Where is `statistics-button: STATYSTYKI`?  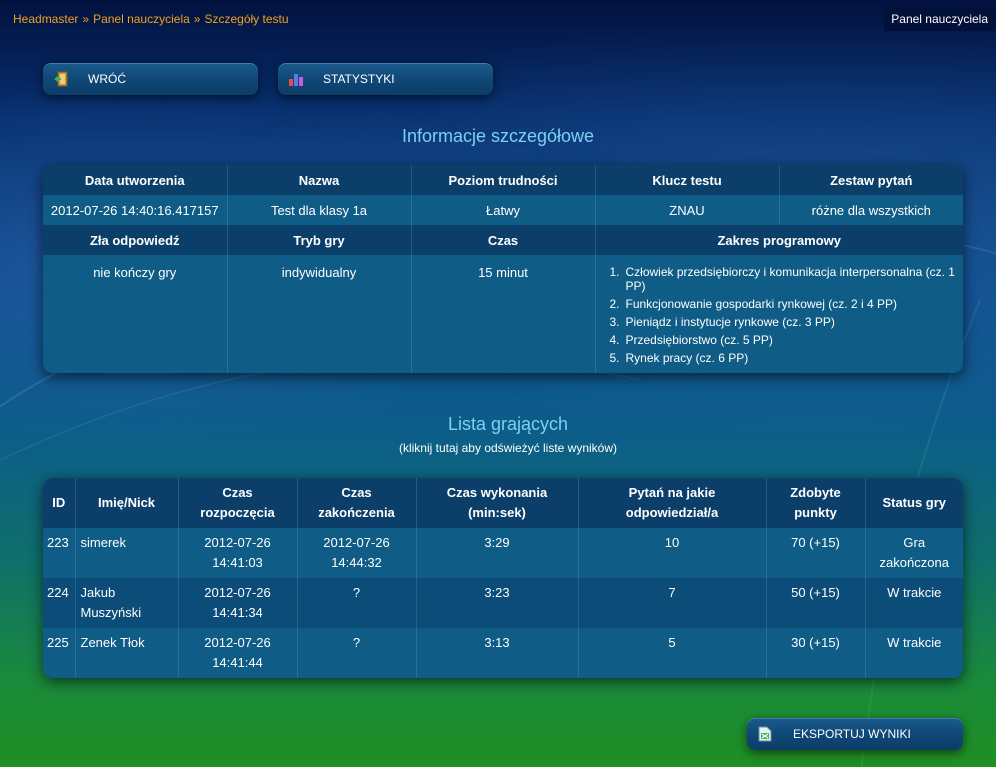
statistics-button: STATYSTYKI is located at coordinates (385, 79).